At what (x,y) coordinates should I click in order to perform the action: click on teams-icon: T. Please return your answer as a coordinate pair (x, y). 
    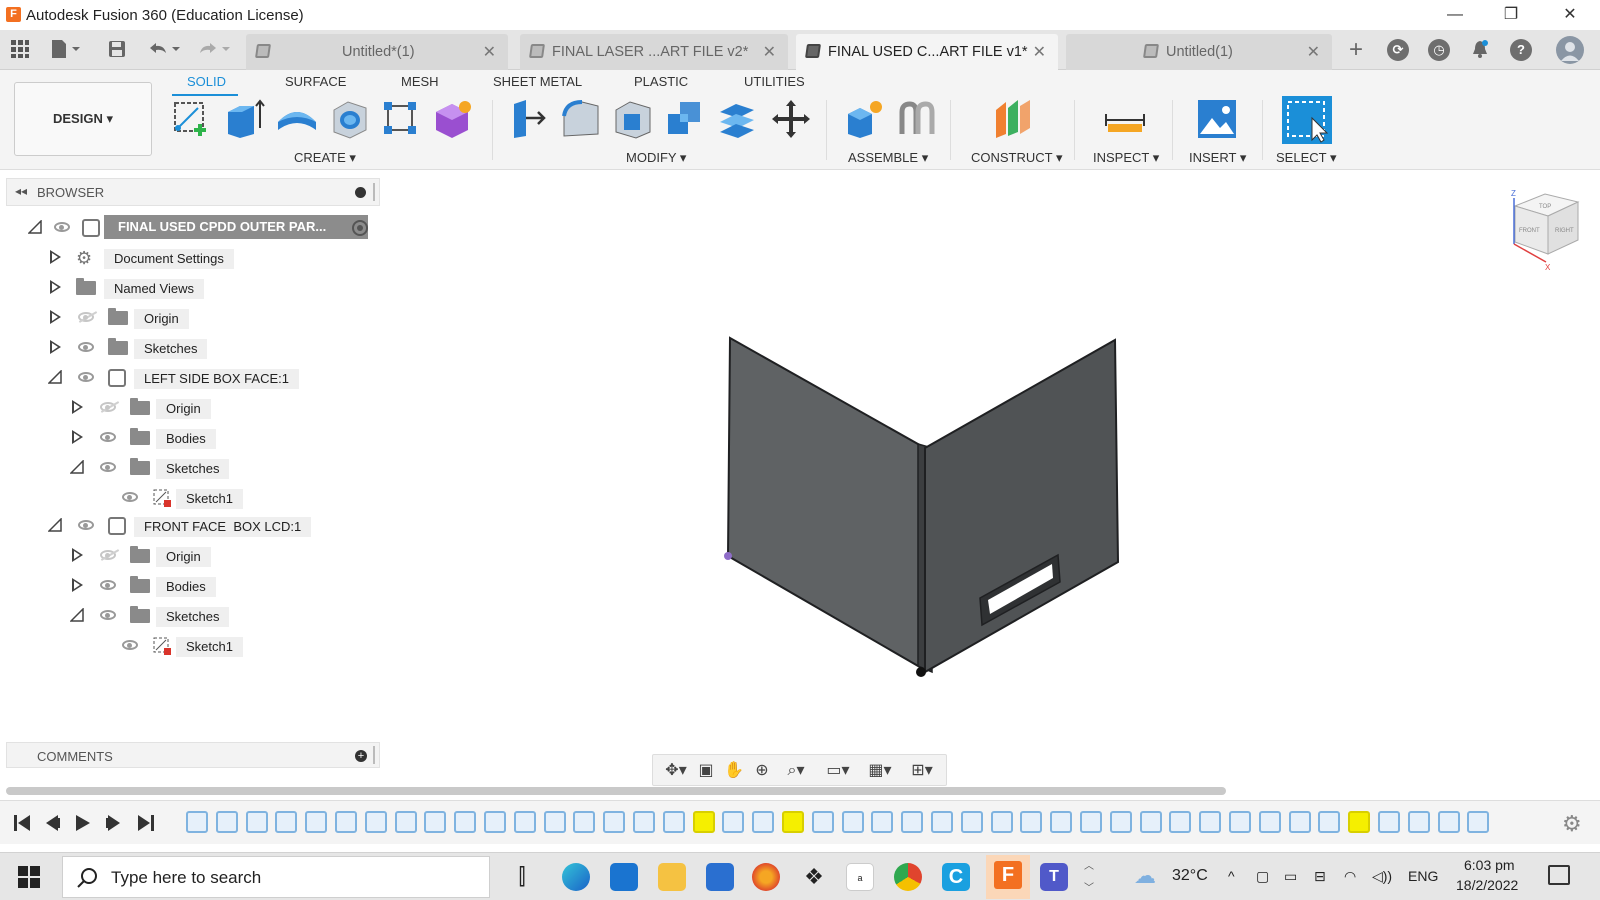
    Looking at the image, I should click on (1054, 877).